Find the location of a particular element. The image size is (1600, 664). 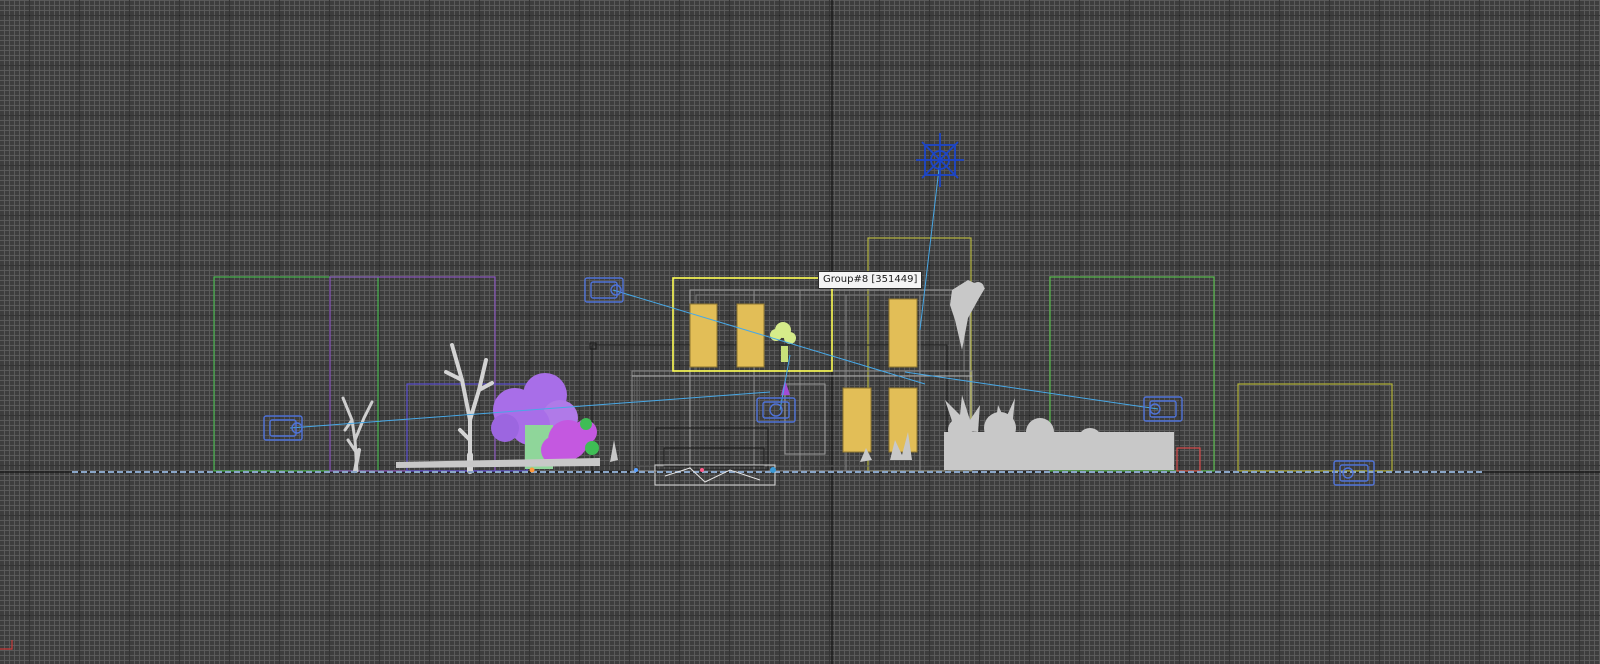

ground-line is located at coordinates (777, 475).